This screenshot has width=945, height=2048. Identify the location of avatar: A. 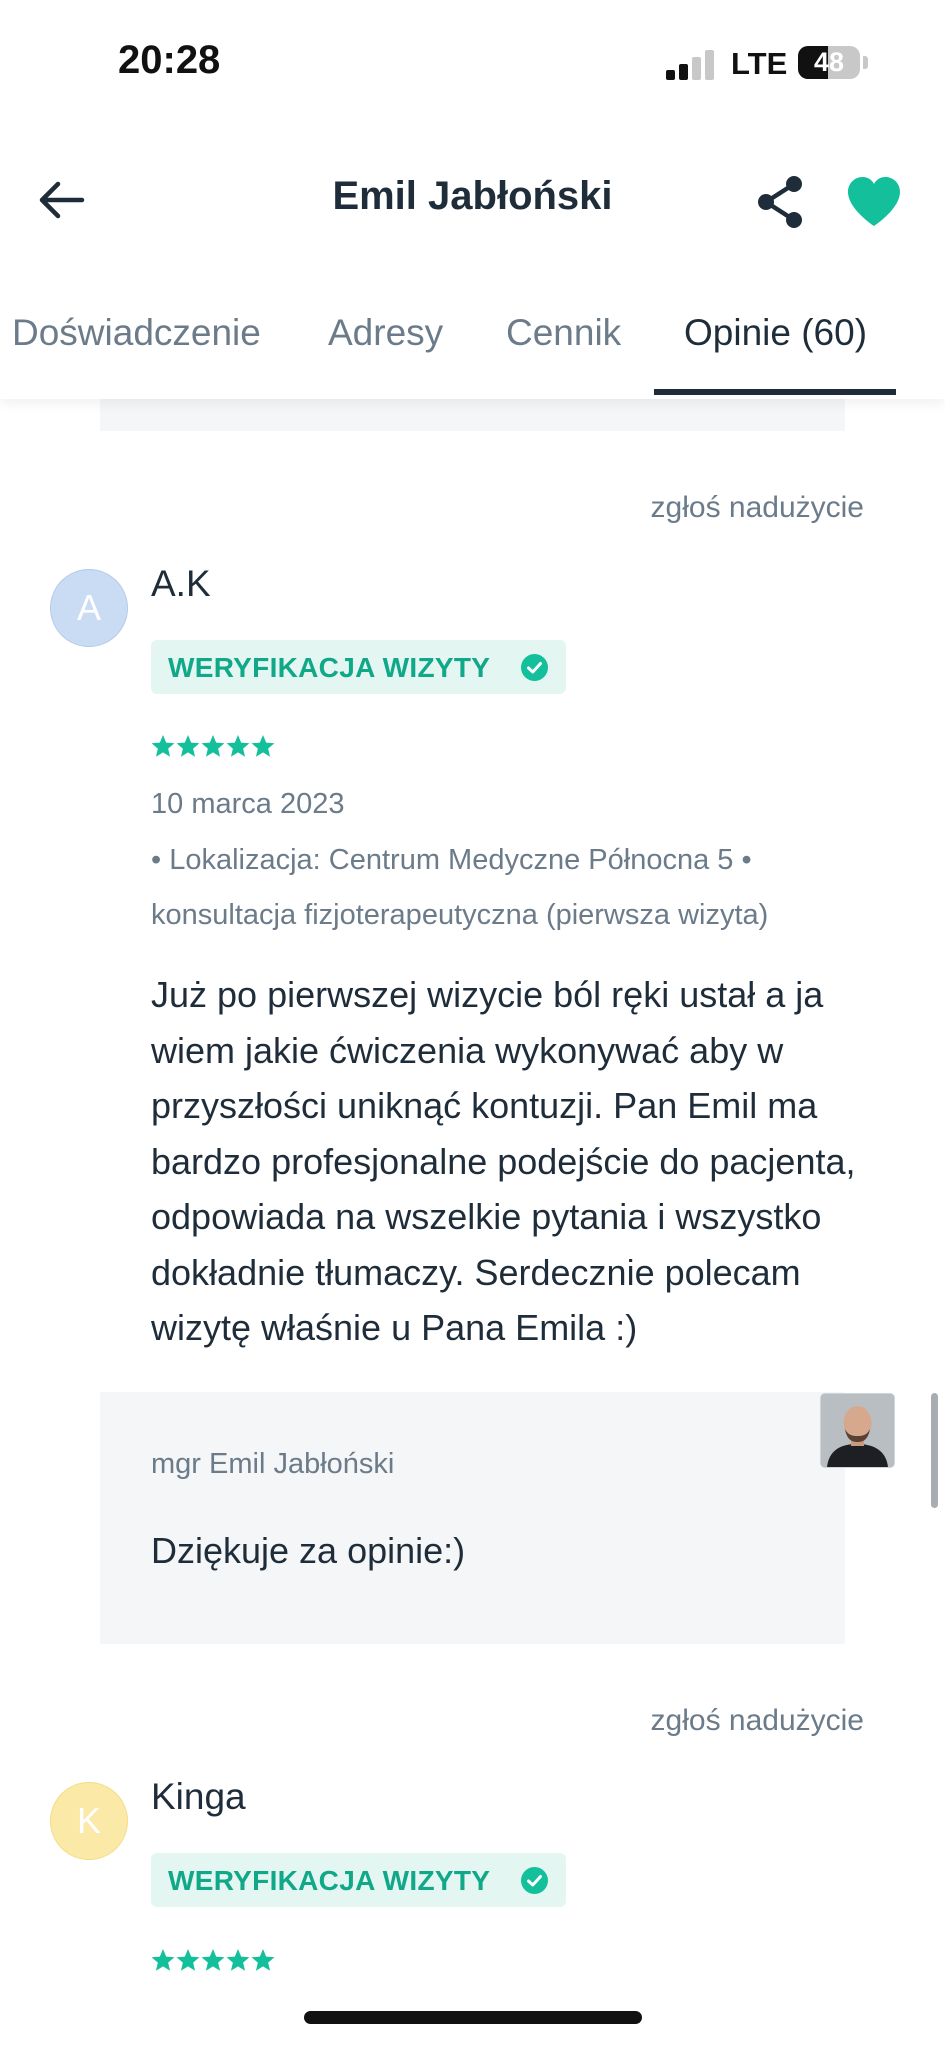
(89, 608).